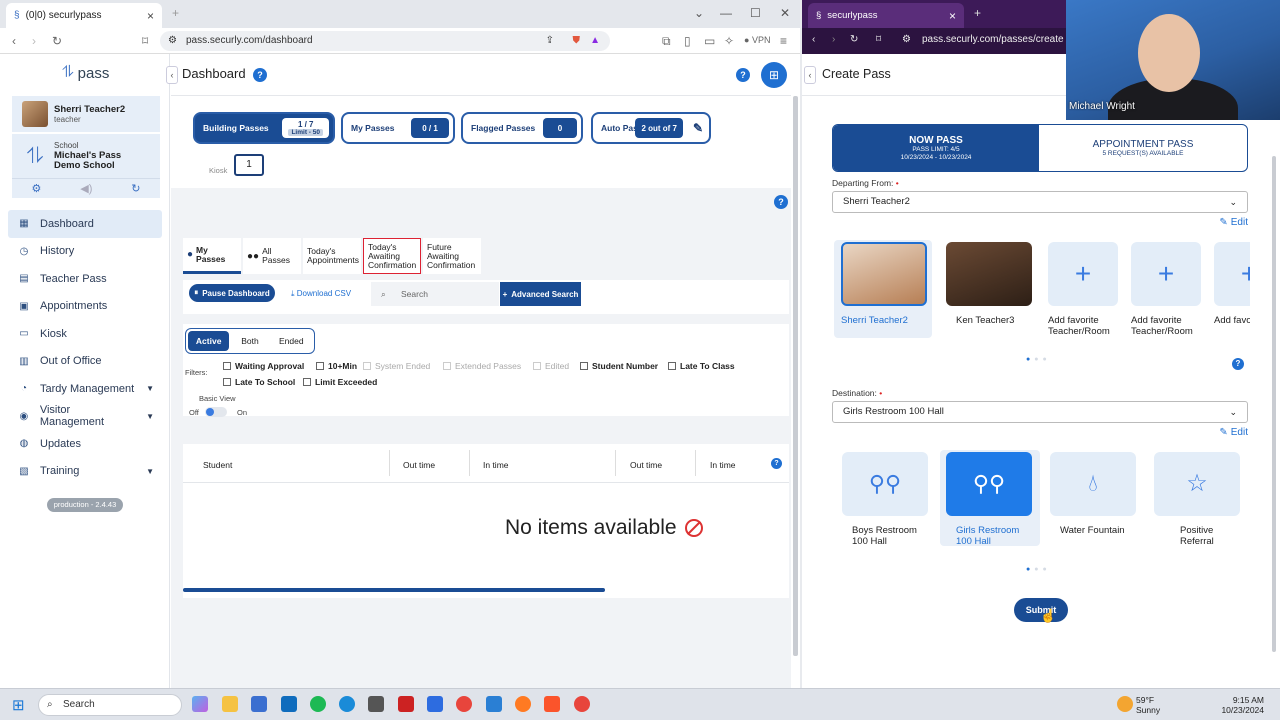 This screenshot has width=1280, height=720. What do you see at coordinates (340, 382) in the screenshot?
I see `filter-limit-exceeded: Limit Exceeded` at bounding box center [340, 382].